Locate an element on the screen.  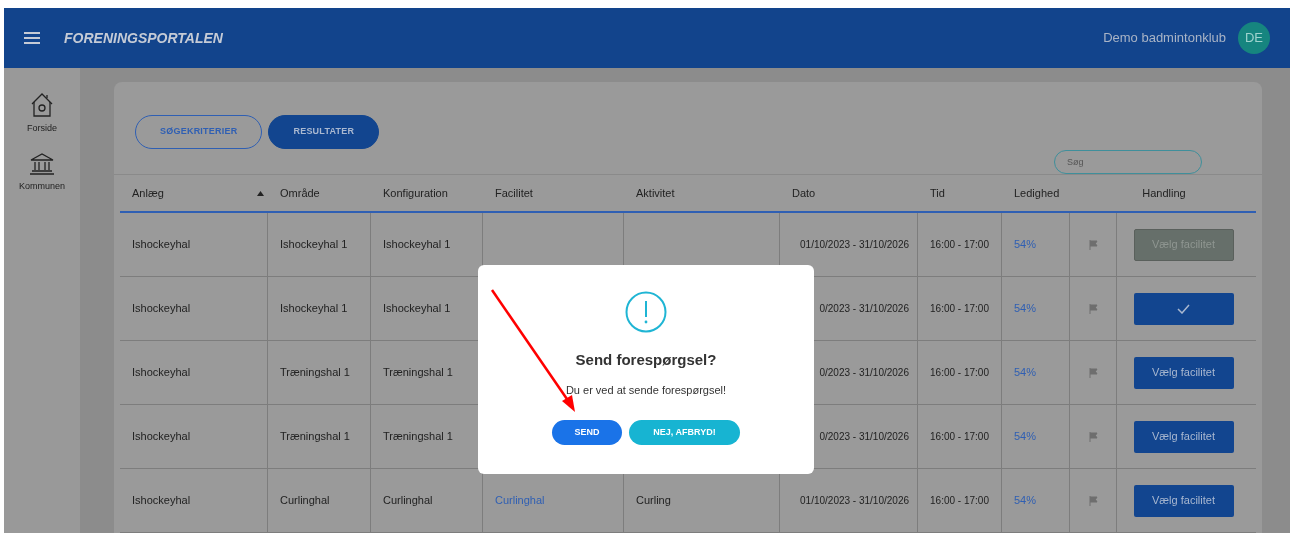
check-icon is located at coordinates (1183, 308).